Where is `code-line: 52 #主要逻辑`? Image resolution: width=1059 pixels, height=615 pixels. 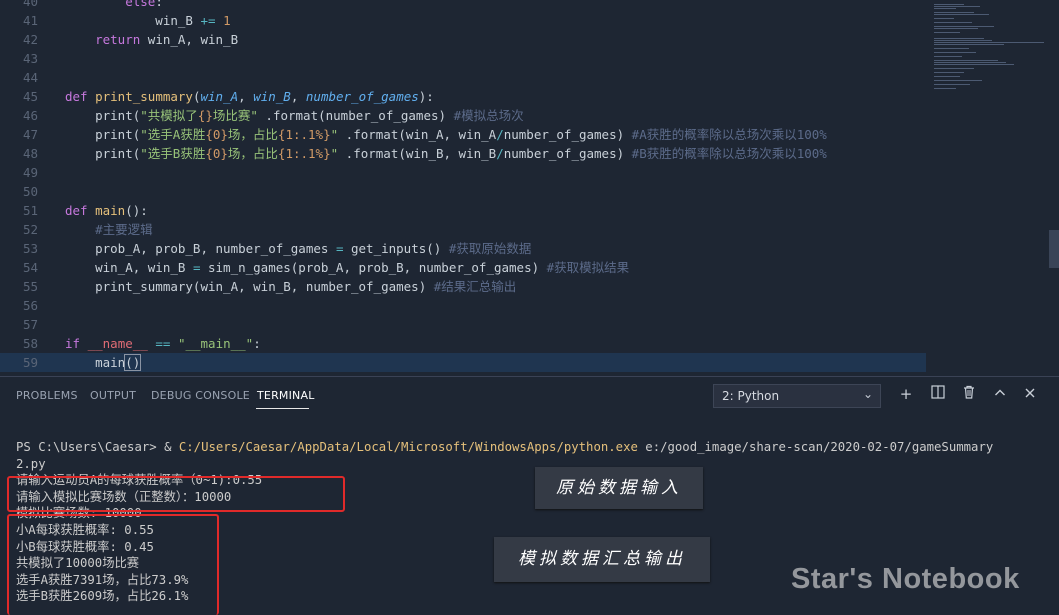
code-line: 52 #主要逻辑 is located at coordinates (463, 229).